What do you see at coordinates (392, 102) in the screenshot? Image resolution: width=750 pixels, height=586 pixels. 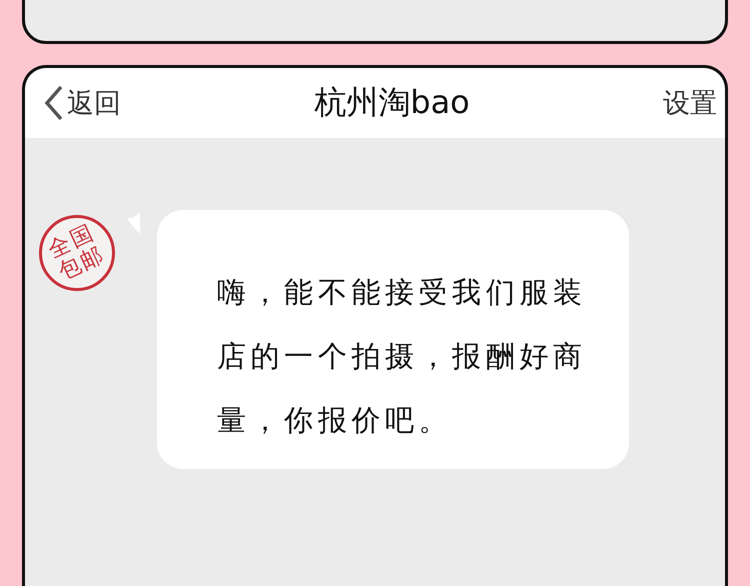 I see `chat-title: 杭州淘bao` at bounding box center [392, 102].